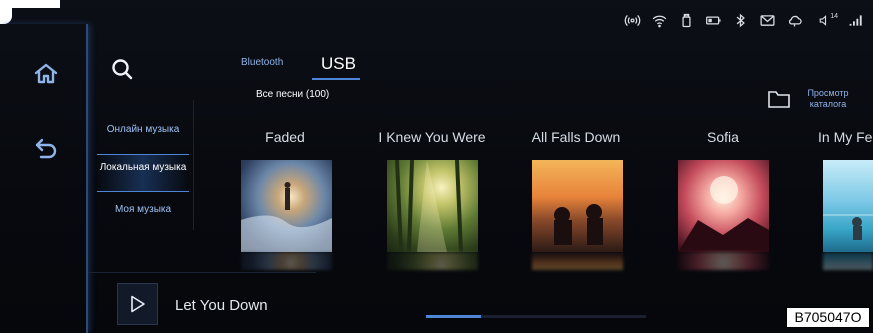  Describe the element at coordinates (336, 79) in the screenshot. I see `tab-selected-indicator` at that location.